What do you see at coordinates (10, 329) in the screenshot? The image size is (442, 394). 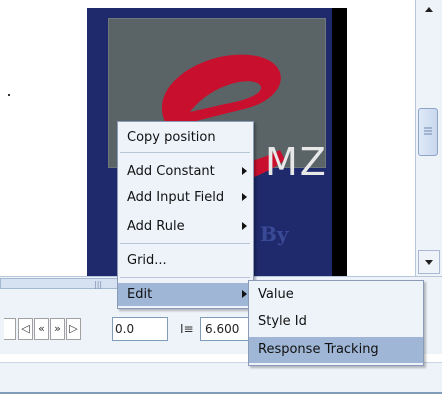 I see `toolbar-edge` at bounding box center [10, 329].